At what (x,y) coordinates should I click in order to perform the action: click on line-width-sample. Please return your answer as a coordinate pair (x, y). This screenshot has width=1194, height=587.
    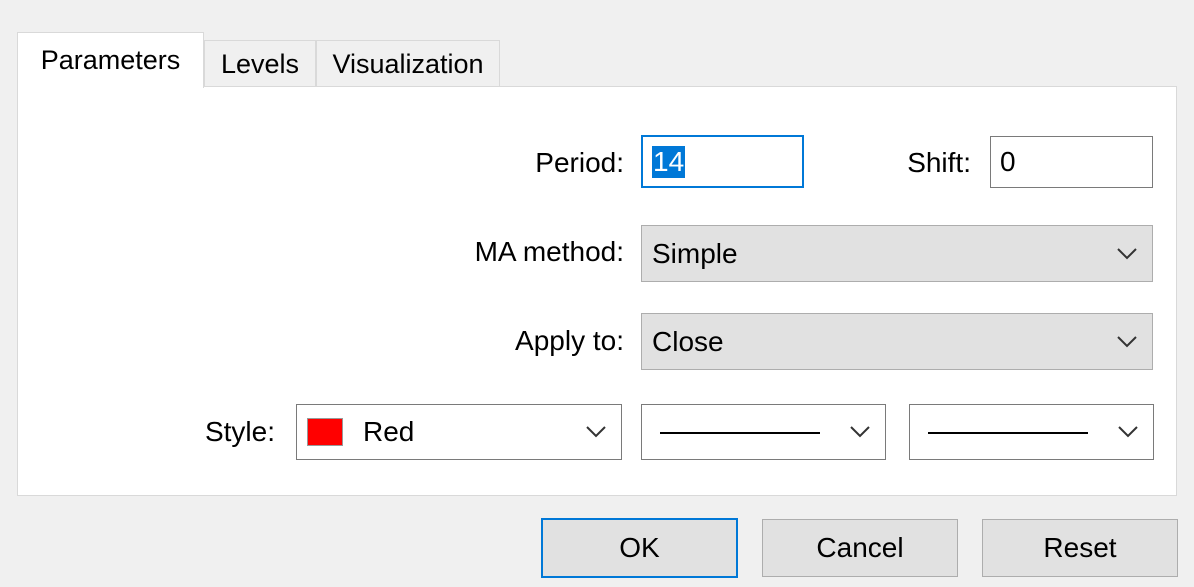
    Looking at the image, I should click on (1008, 433).